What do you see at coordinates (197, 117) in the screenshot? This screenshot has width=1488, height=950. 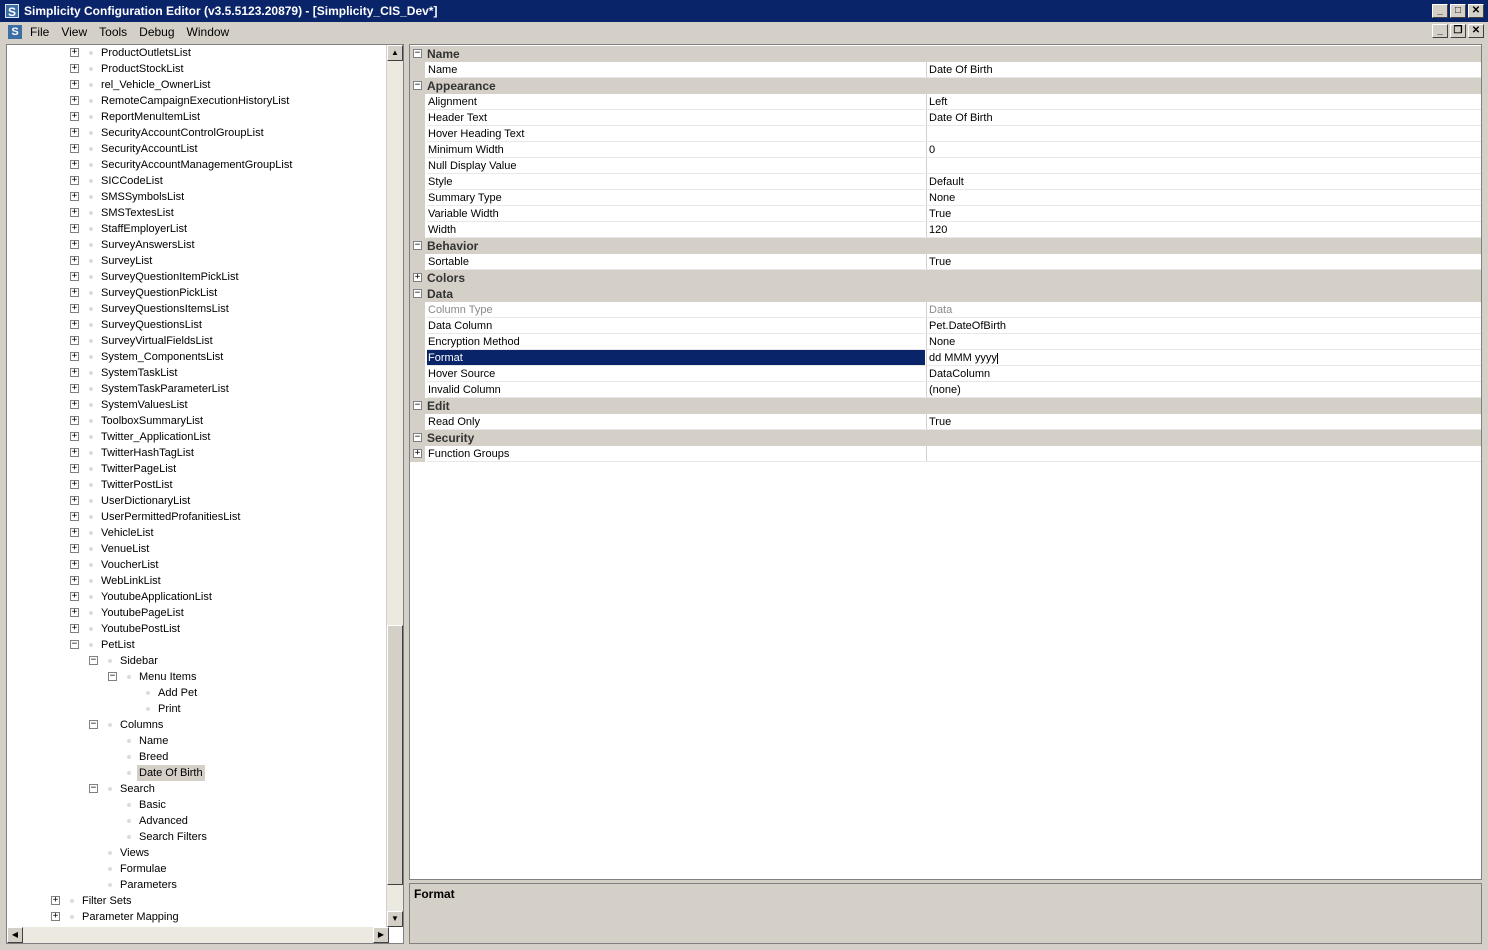 I see `tree-item: + ReportMenuItemList` at bounding box center [197, 117].